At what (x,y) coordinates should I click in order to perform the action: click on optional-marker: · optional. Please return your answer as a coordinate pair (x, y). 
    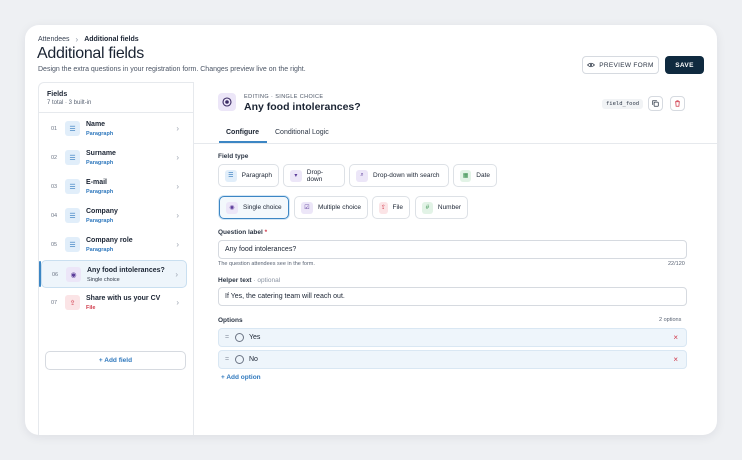
    Looking at the image, I should click on (267, 280).